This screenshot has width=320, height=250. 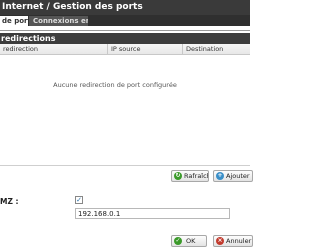 What do you see at coordinates (9, 201) in the screenshot?
I see `dmz-label: MZ :` at bounding box center [9, 201].